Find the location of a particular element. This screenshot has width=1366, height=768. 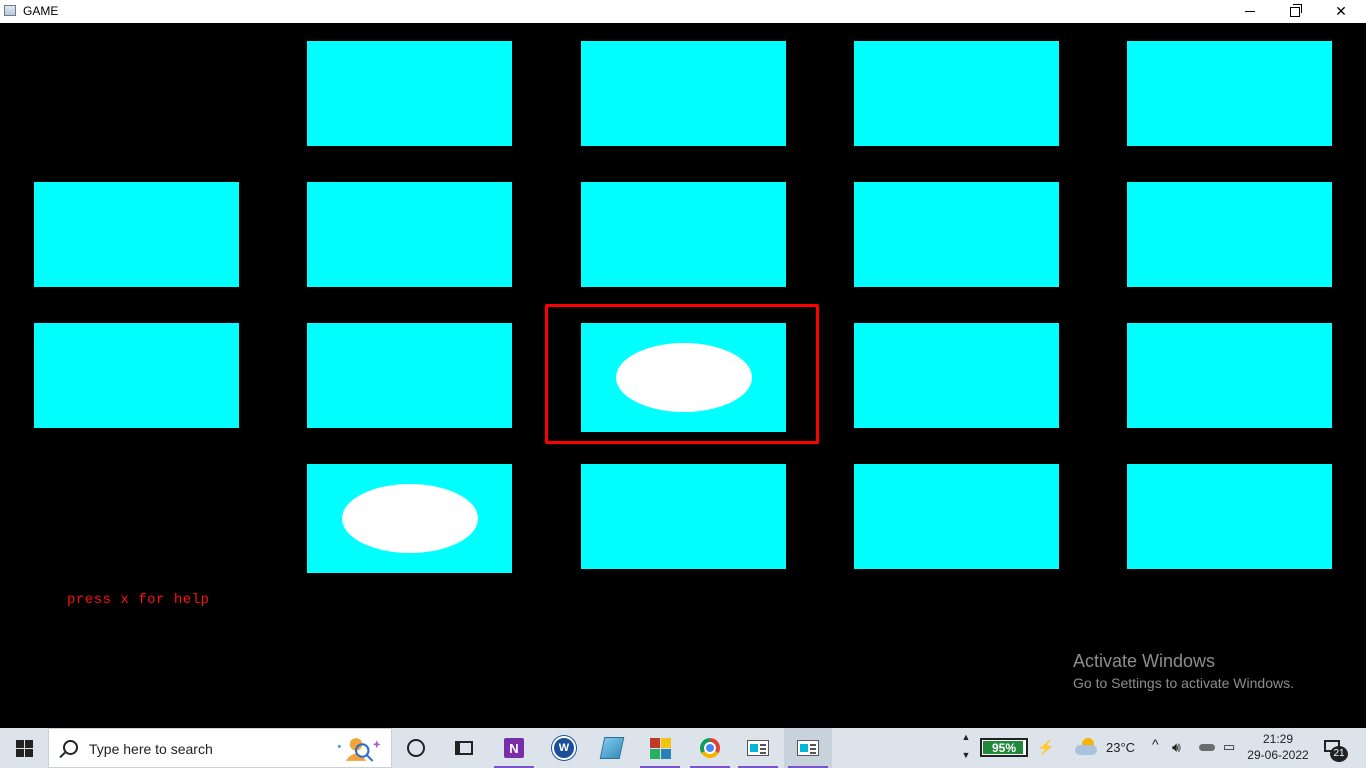

writer-app-icon: W is located at coordinates (564, 748).